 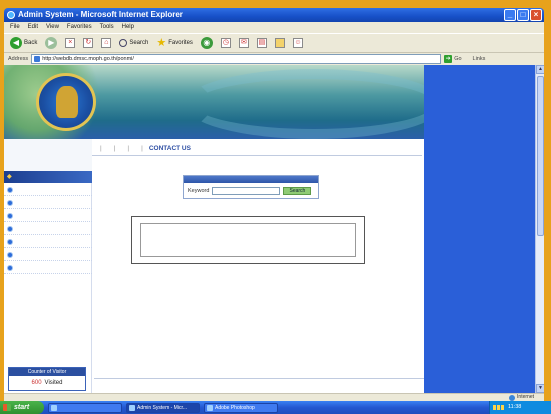 I want to click on search-button-toolbar: Search, so click(x=133, y=43).